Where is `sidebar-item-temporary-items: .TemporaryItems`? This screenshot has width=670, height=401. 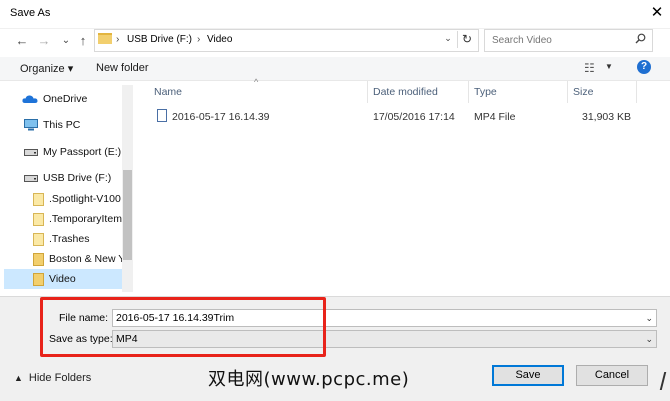 sidebar-item-temporary-items: .TemporaryItems is located at coordinates (63, 219).